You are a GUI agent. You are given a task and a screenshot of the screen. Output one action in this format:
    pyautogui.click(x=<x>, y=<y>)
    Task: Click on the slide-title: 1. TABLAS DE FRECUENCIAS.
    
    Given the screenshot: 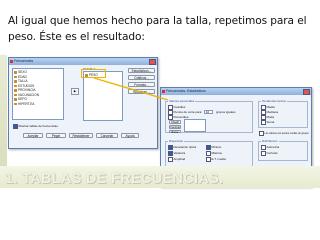 What is the action you would take?
    pyautogui.click(x=114, y=179)
    